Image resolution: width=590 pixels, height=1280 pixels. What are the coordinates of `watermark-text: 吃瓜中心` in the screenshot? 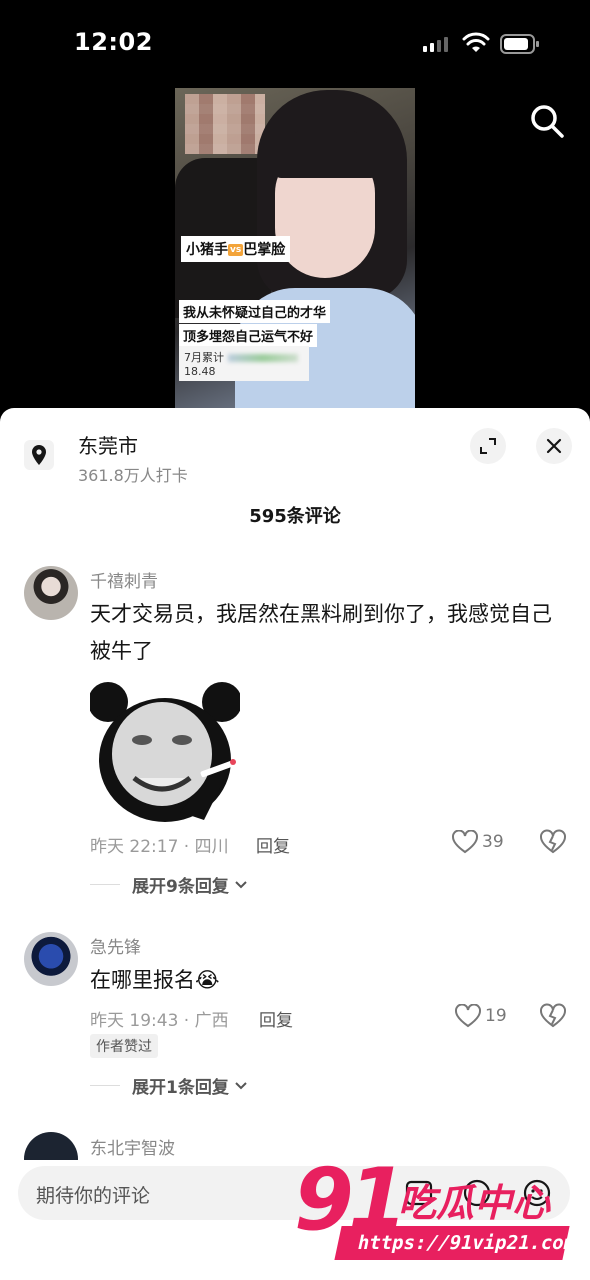 It's located at (474, 1203).